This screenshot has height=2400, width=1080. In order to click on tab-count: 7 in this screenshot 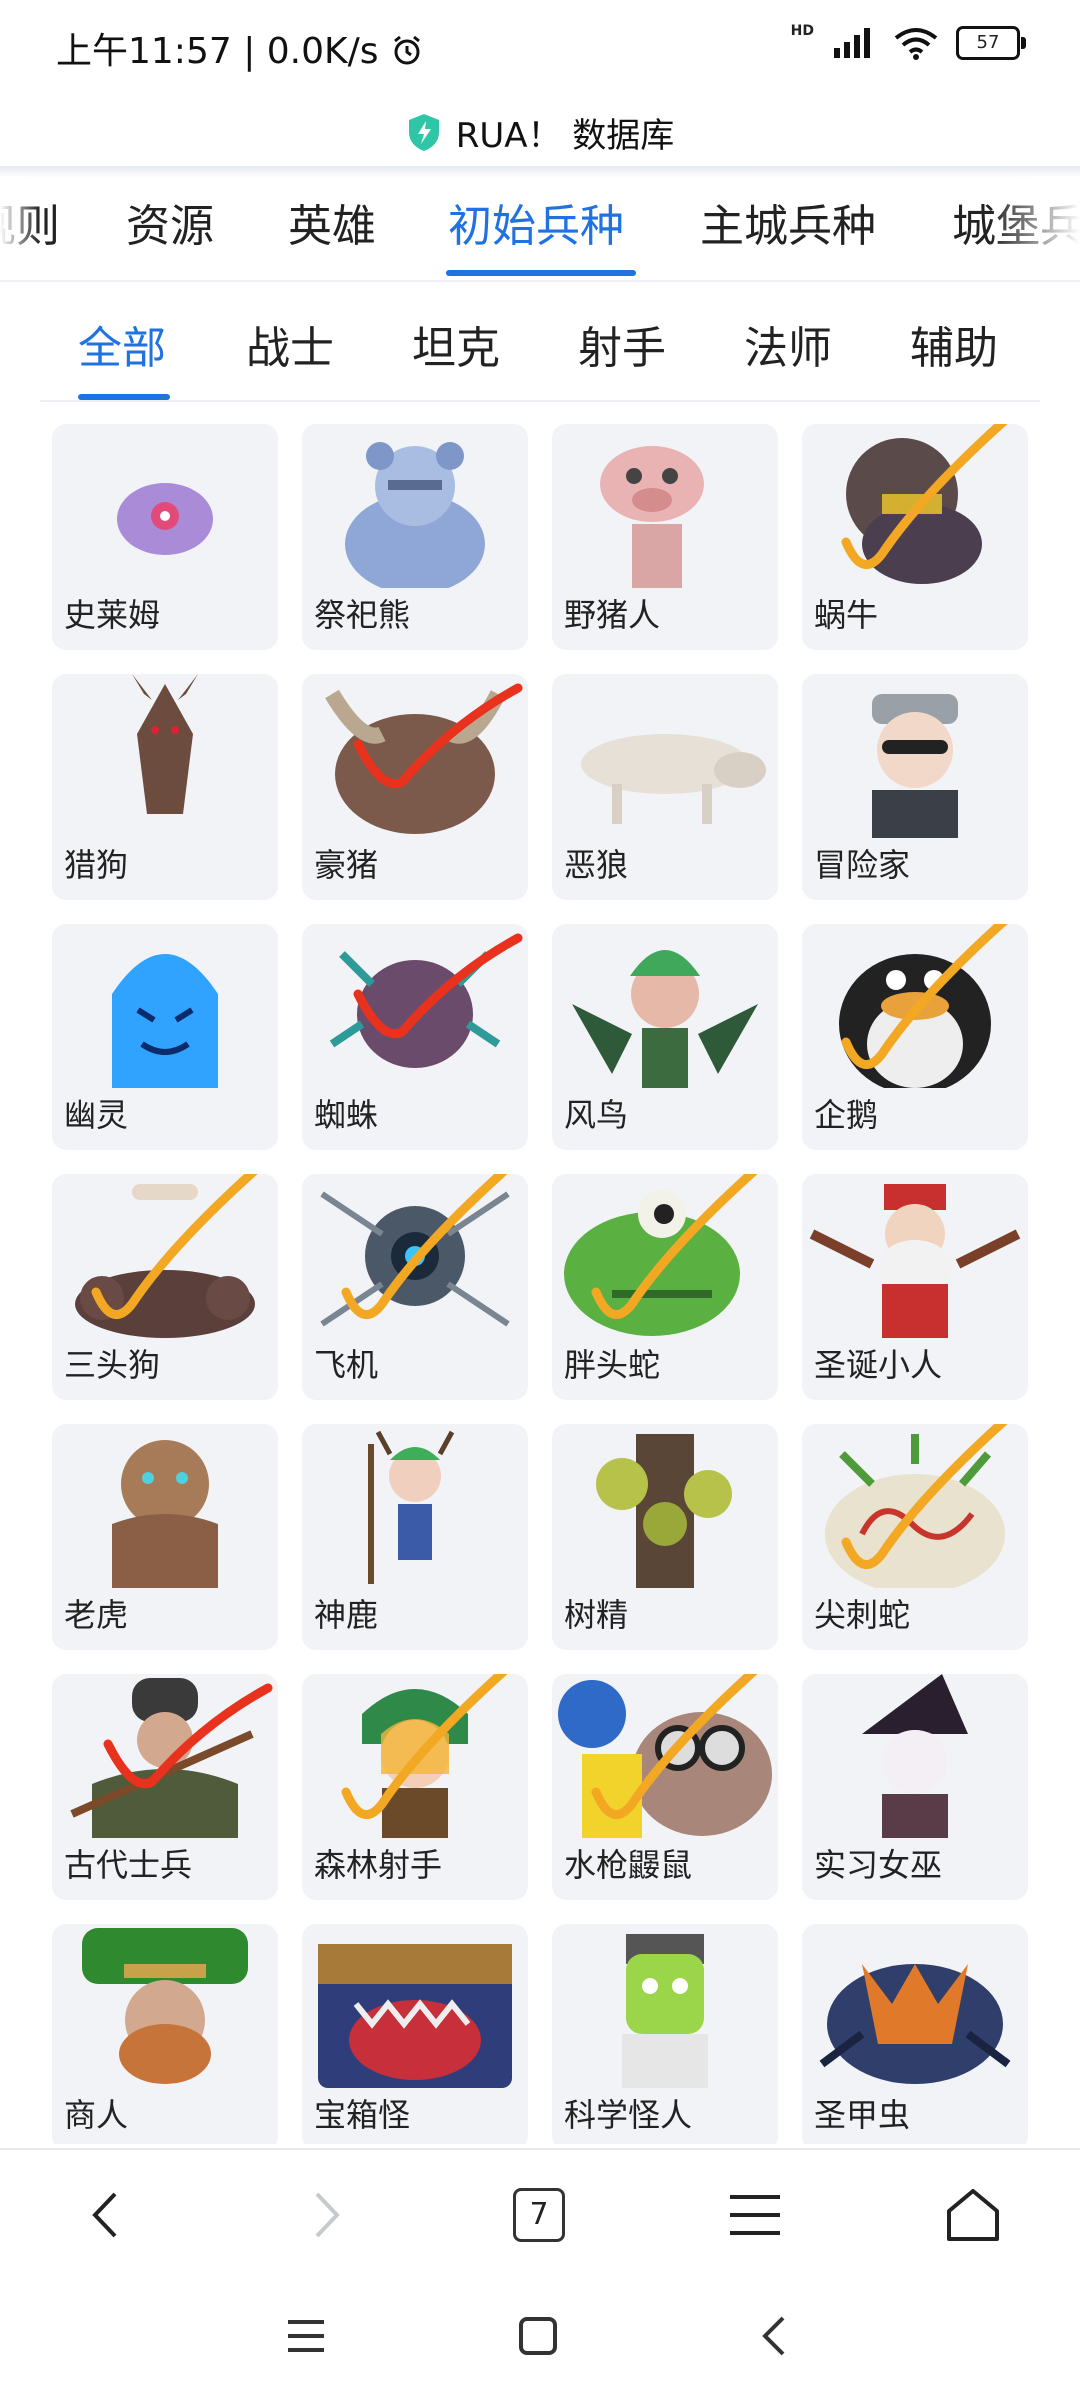, I will do `click(539, 2215)`.